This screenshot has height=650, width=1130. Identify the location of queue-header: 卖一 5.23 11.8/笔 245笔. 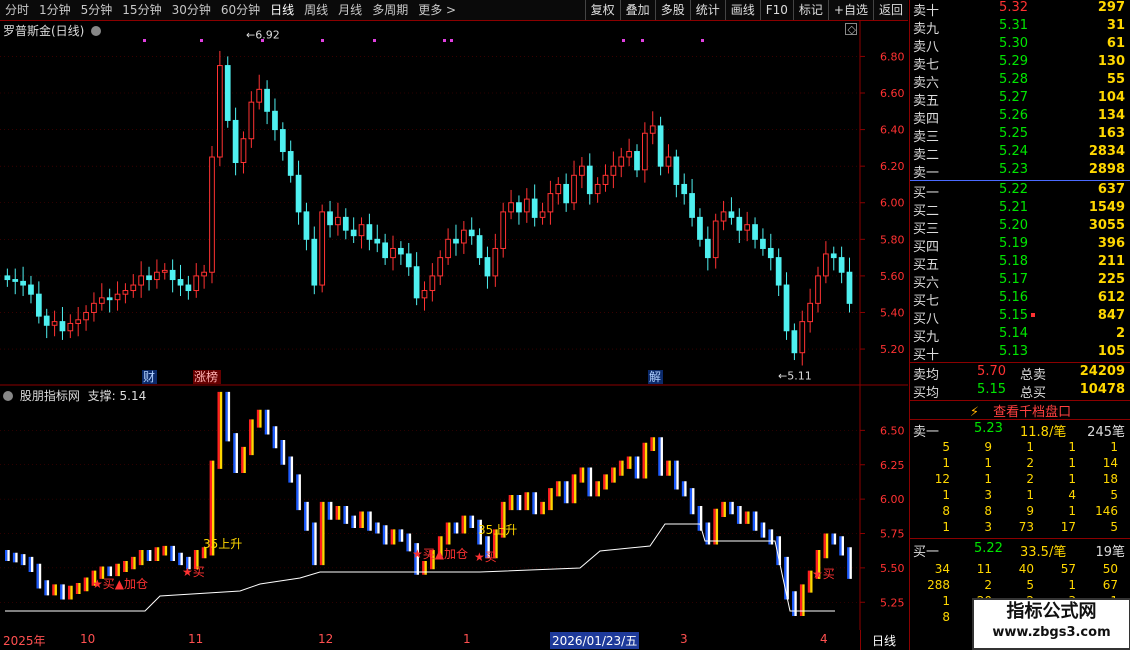
(1020, 430).